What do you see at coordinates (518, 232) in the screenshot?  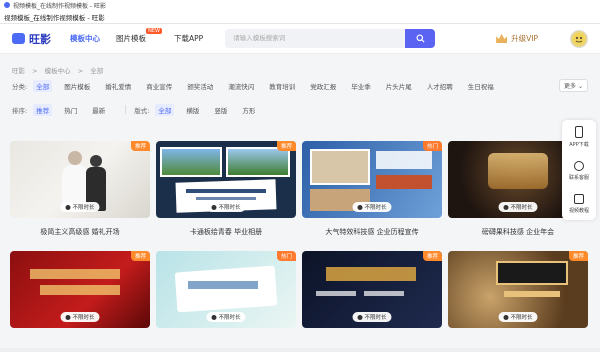 I see `template-title: 磅礴果科技感 企业年会` at bounding box center [518, 232].